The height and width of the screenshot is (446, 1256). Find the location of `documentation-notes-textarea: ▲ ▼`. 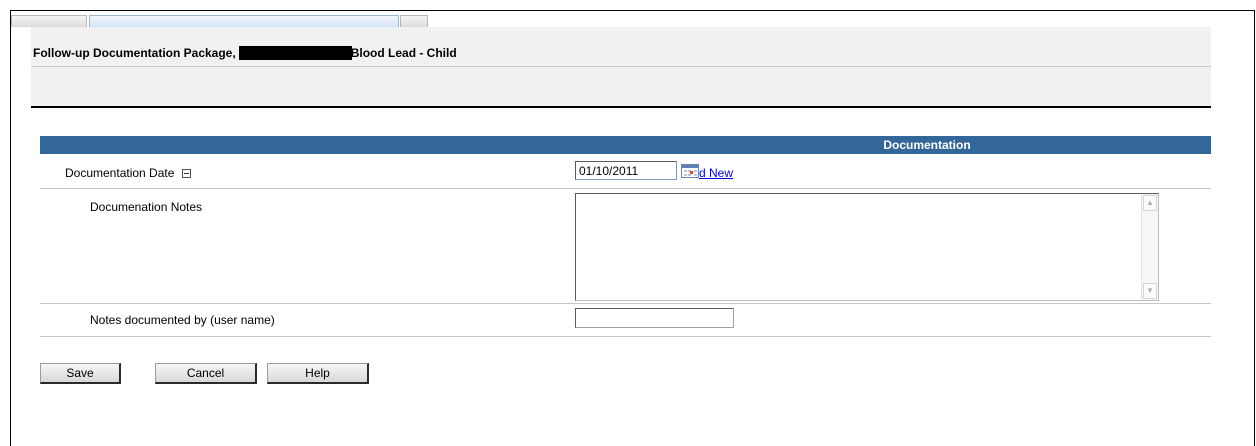

documentation-notes-textarea: ▲ ▼ is located at coordinates (867, 247).